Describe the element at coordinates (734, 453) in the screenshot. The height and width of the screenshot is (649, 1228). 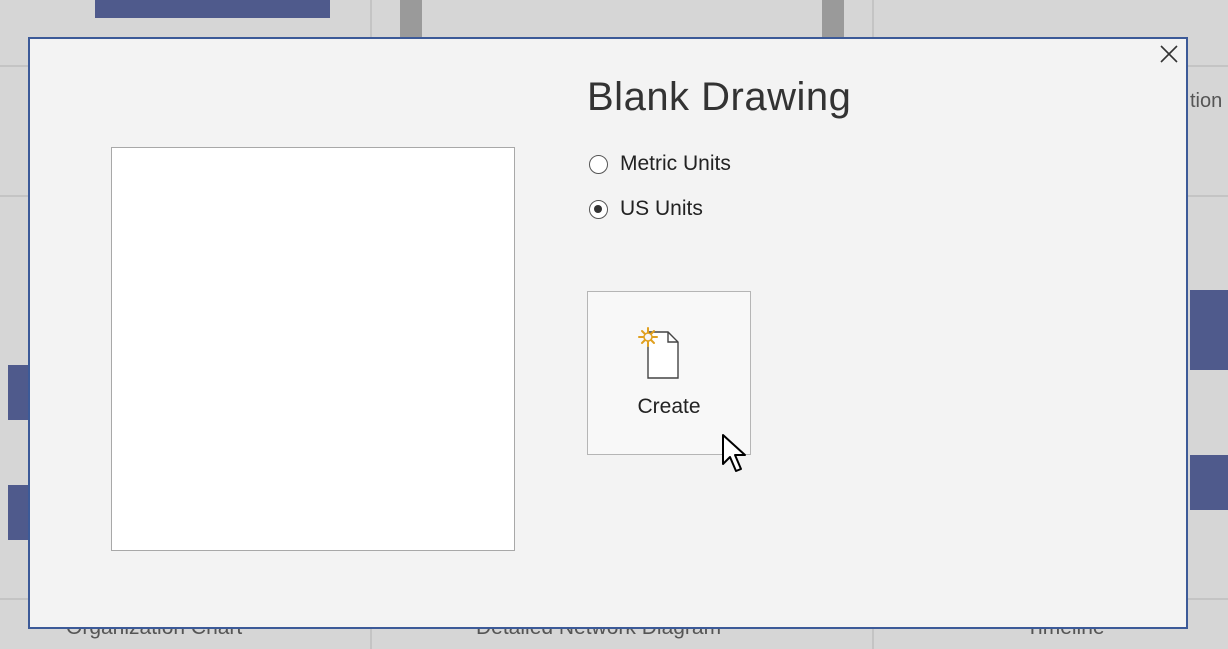
I see `mouse-cursor-icon` at that location.